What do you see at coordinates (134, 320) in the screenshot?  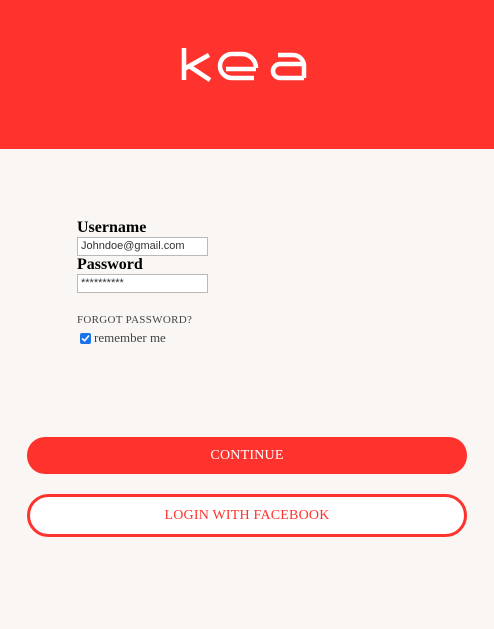 I see `forgot-password-link: FORGOT PASSWORD?` at bounding box center [134, 320].